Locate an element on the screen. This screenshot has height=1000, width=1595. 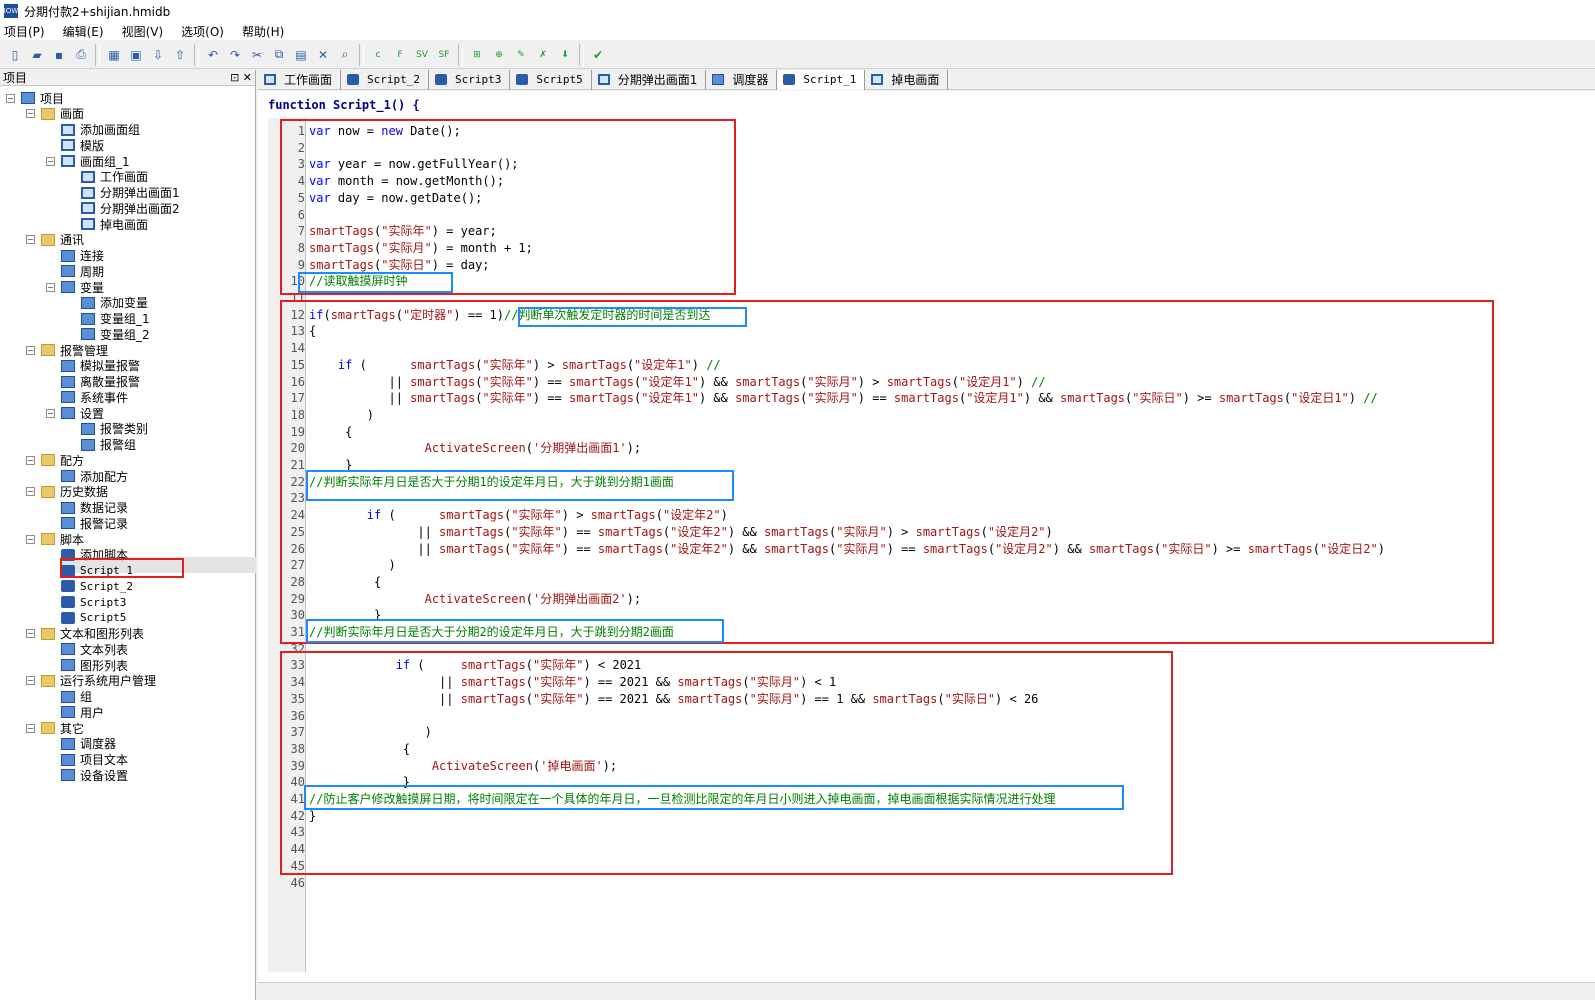
tree-item: − 报警管理 is located at coordinates (67, 350).